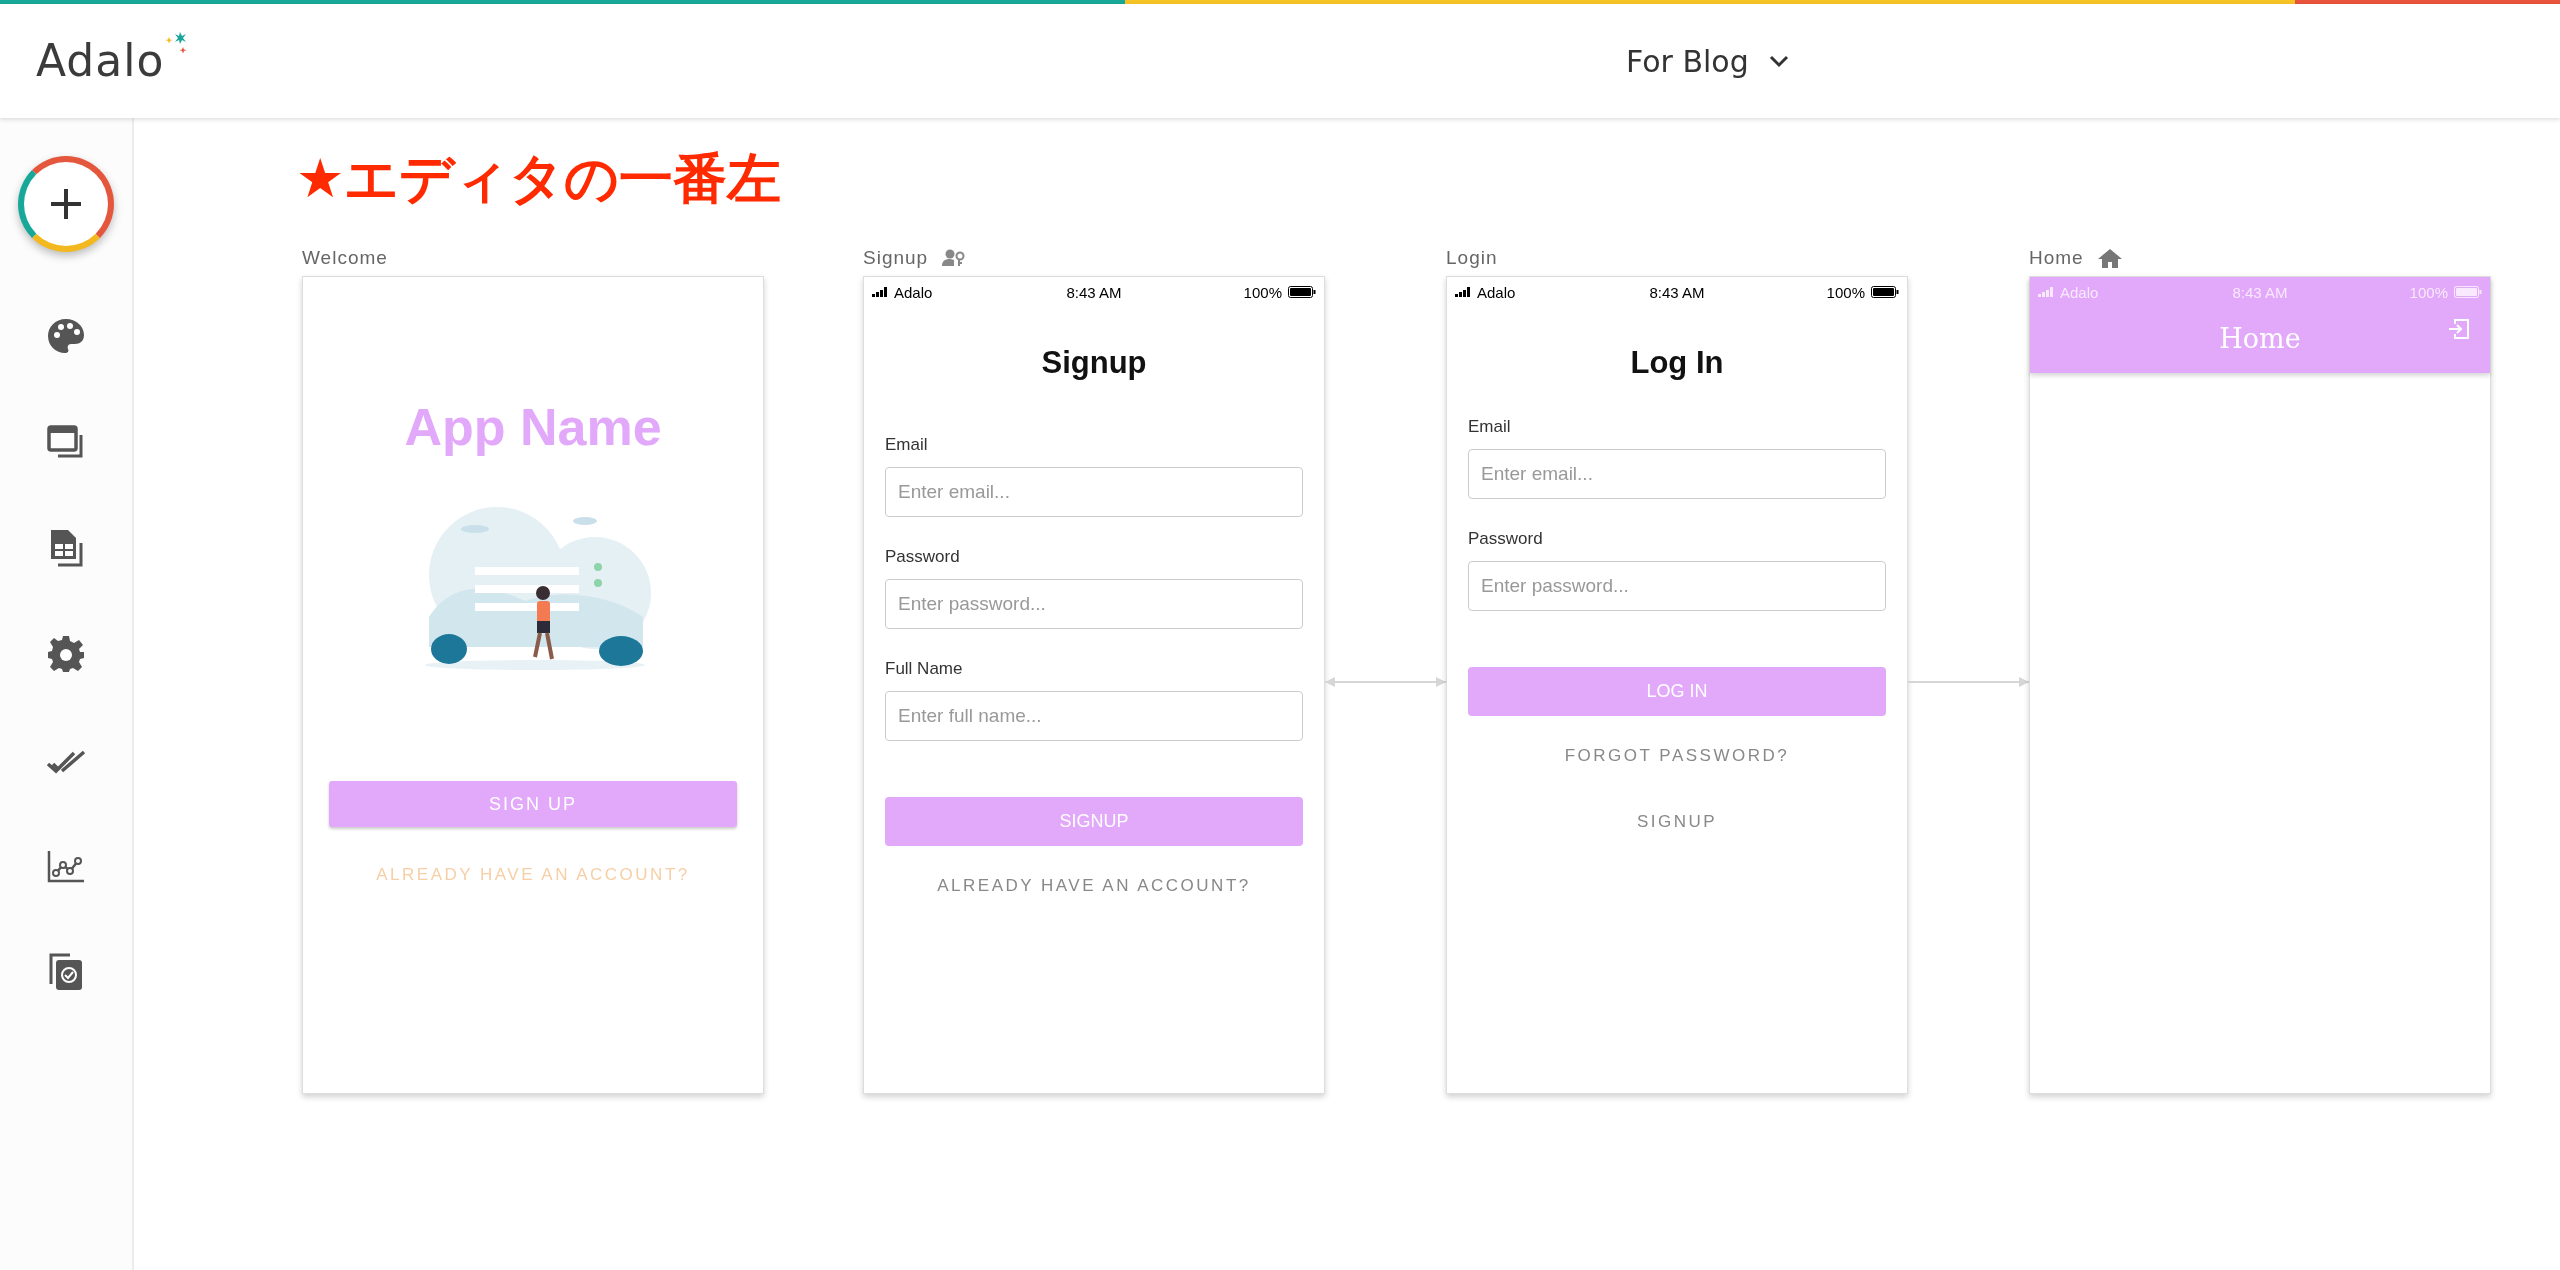 This screenshot has width=2560, height=1270. I want to click on app-selector: For Blog, so click(1707, 61).